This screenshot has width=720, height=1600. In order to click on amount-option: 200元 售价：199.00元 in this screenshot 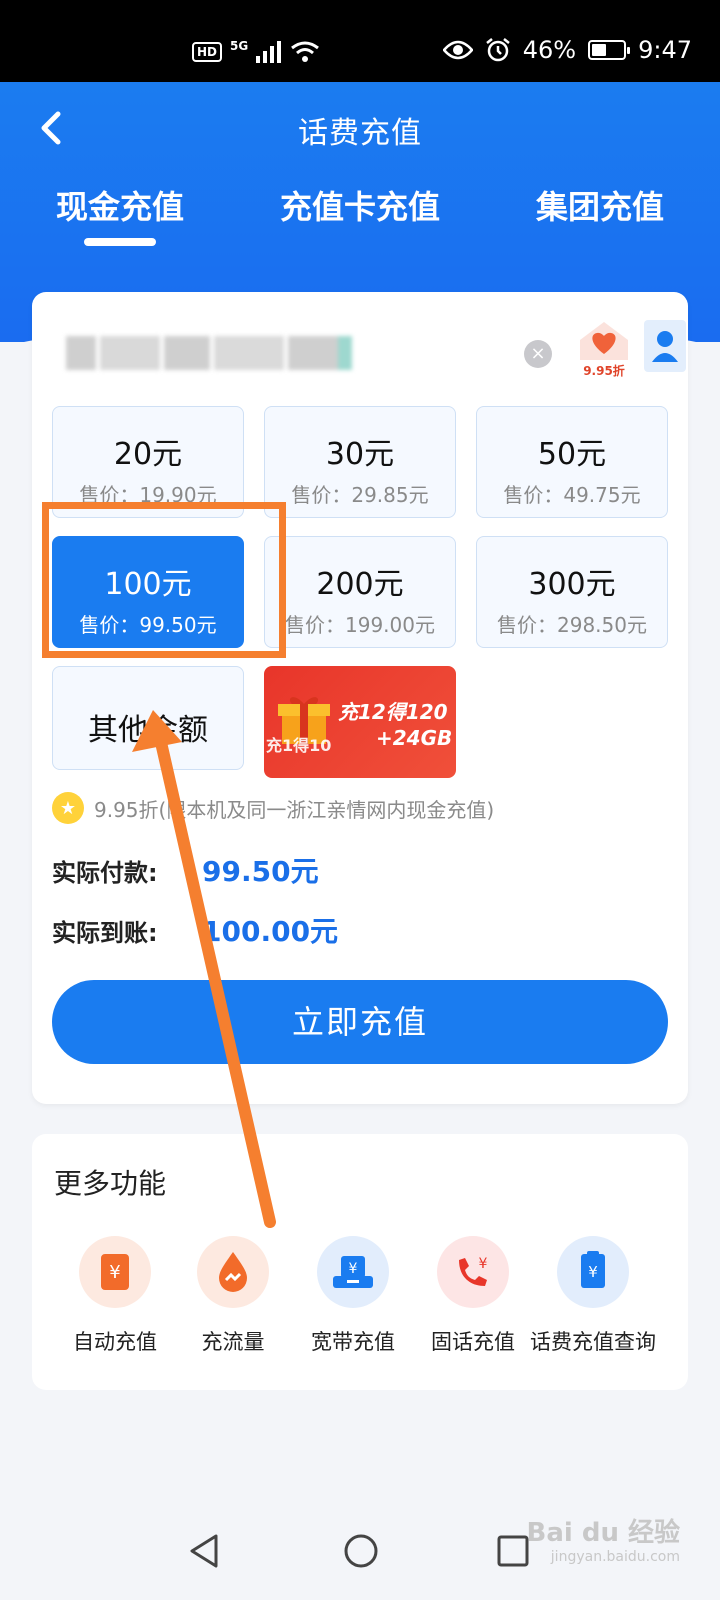, I will do `click(360, 592)`.